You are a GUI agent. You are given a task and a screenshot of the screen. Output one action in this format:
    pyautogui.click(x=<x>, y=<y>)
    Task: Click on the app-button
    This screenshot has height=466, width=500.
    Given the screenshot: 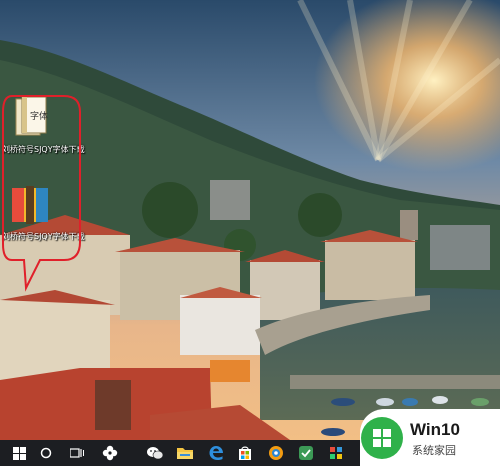 What is the action you would take?
    pyautogui.click(x=306, y=453)
    